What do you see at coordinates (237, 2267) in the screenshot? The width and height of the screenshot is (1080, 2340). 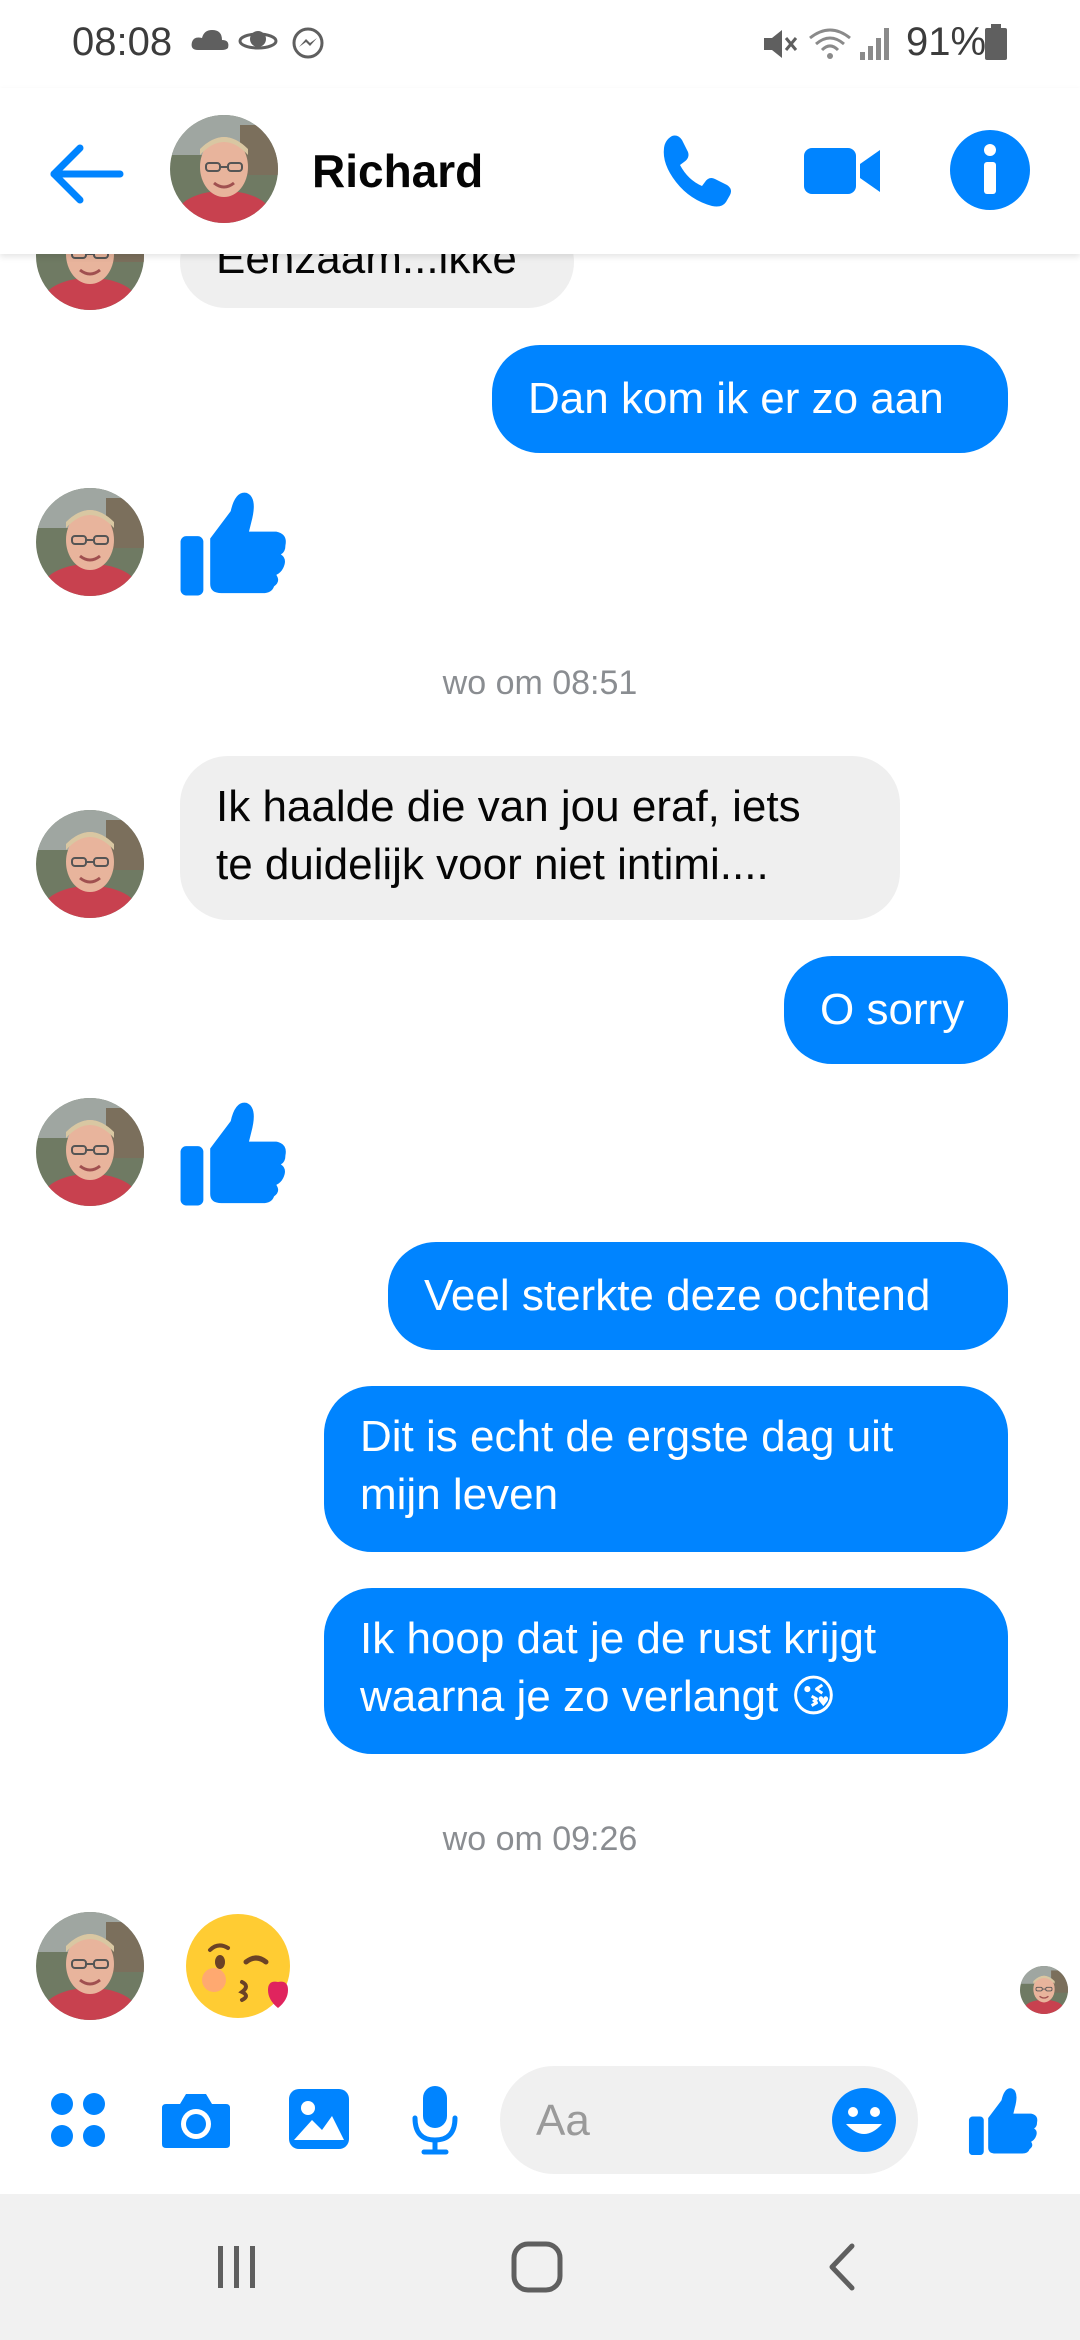 I see `recent-apps-icon` at bounding box center [237, 2267].